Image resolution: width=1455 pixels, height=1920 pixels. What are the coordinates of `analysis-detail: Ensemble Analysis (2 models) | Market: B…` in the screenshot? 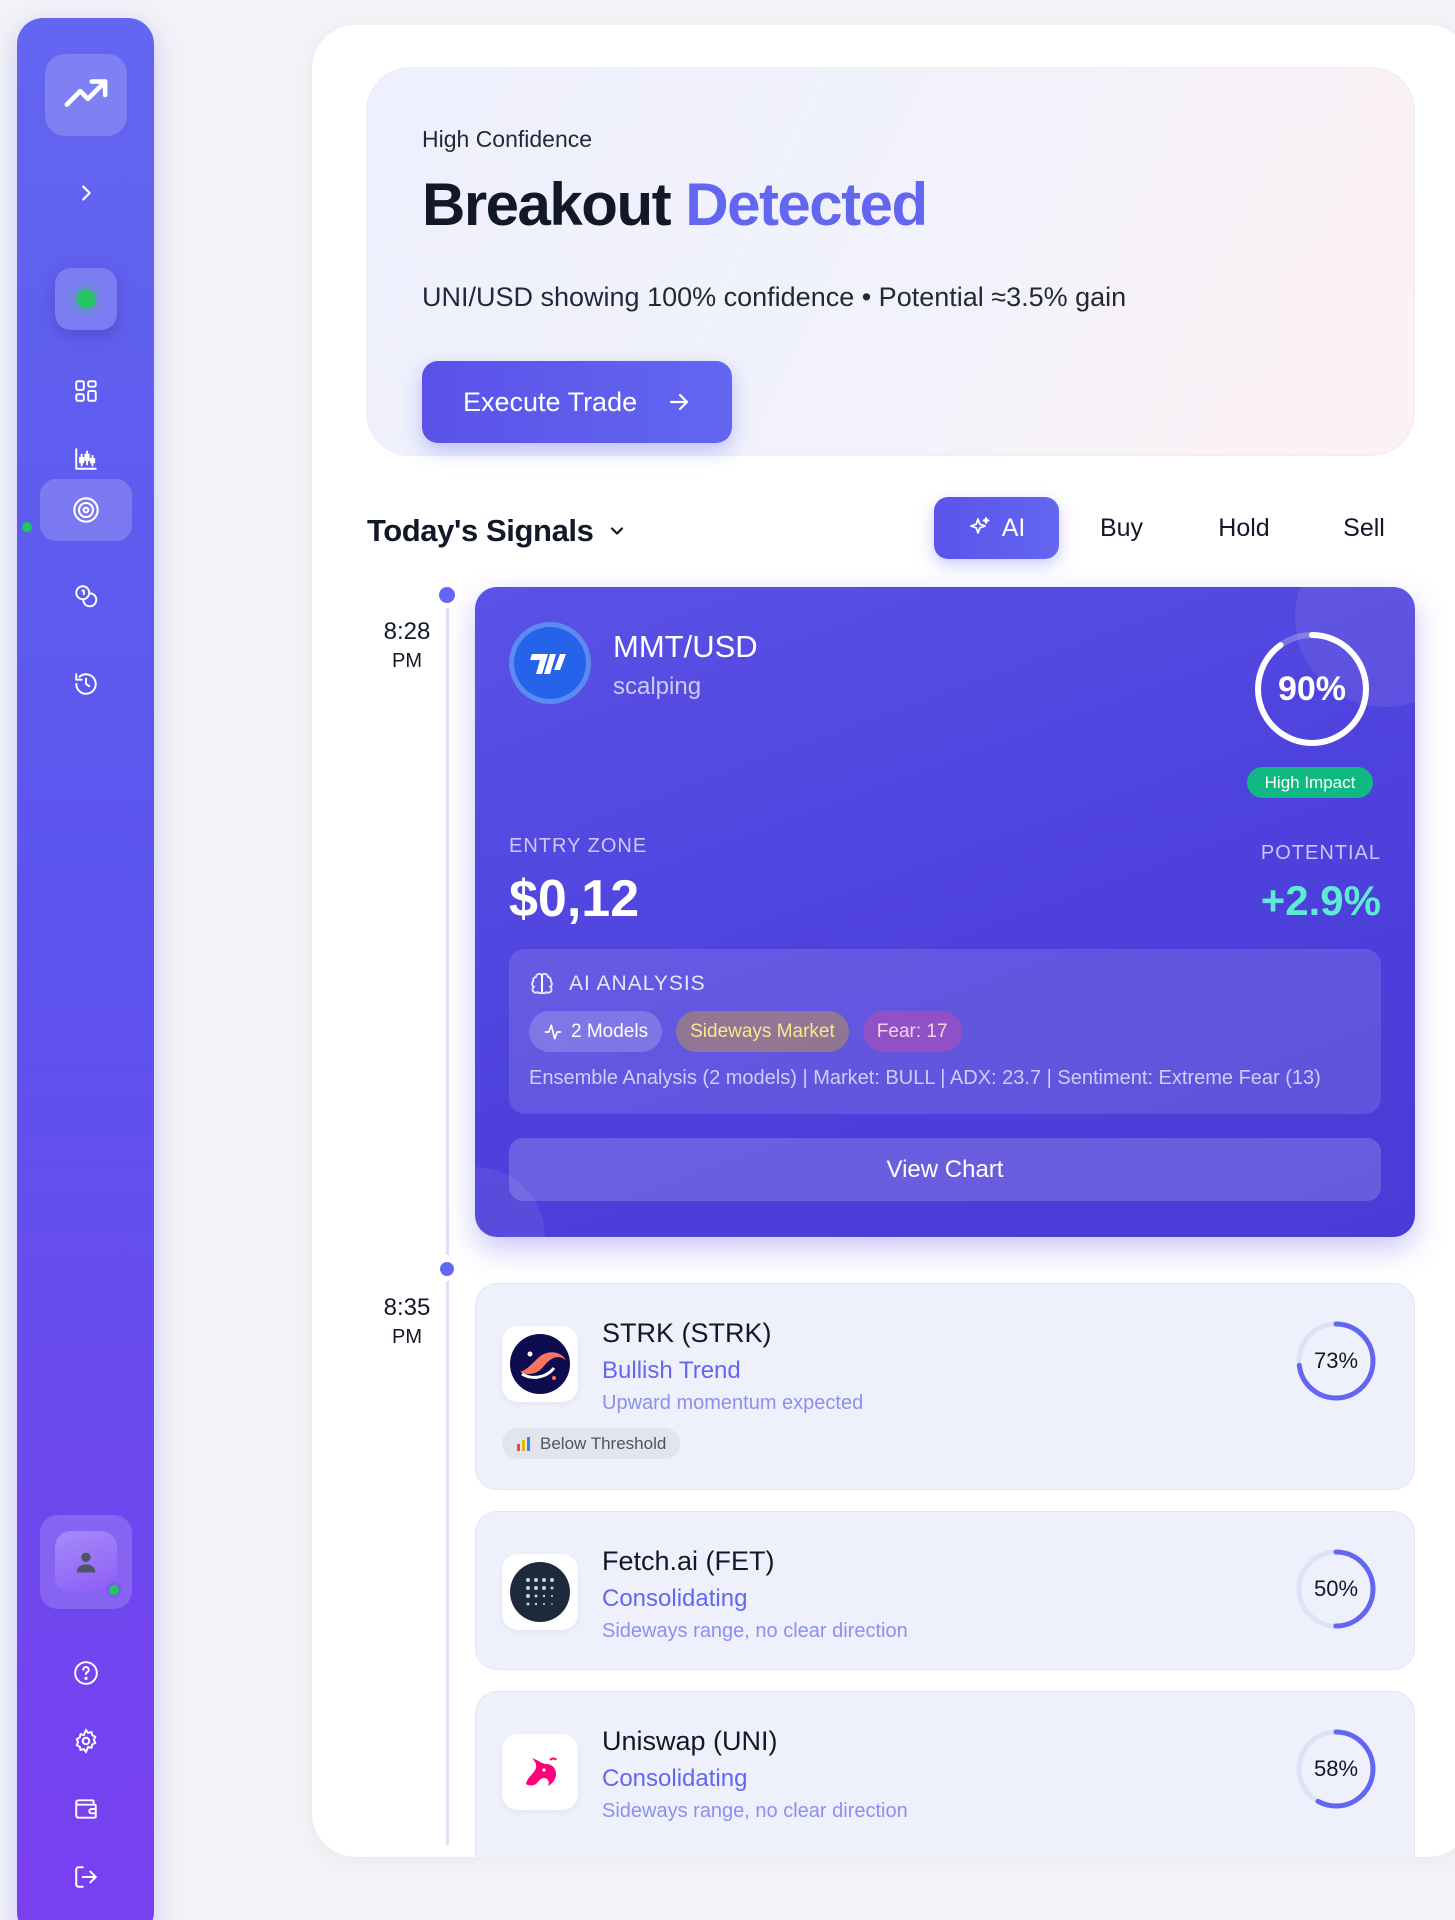 It's located at (925, 1078).